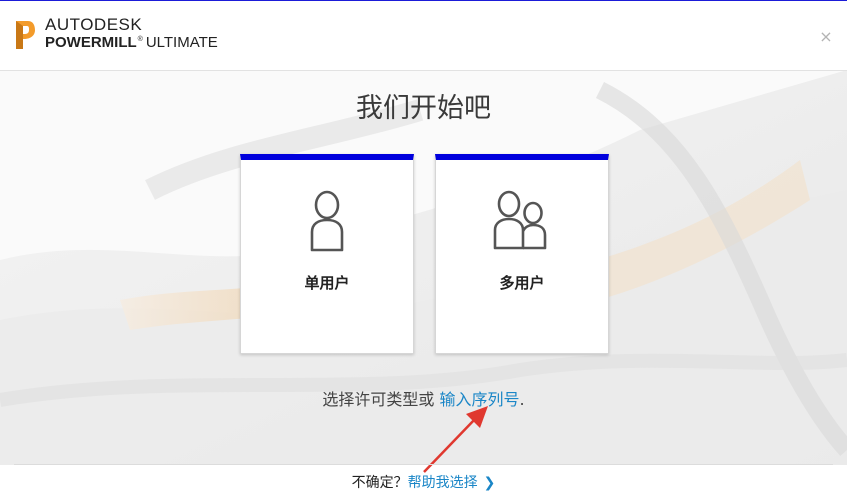 This screenshot has height=495, width=847. I want to click on multi-user-icon, so click(522, 221).